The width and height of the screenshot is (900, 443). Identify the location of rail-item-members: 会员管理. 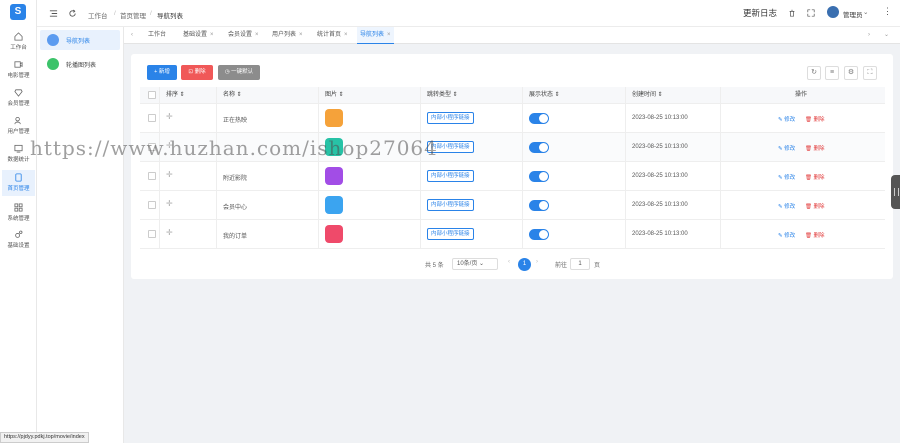
(18, 99).